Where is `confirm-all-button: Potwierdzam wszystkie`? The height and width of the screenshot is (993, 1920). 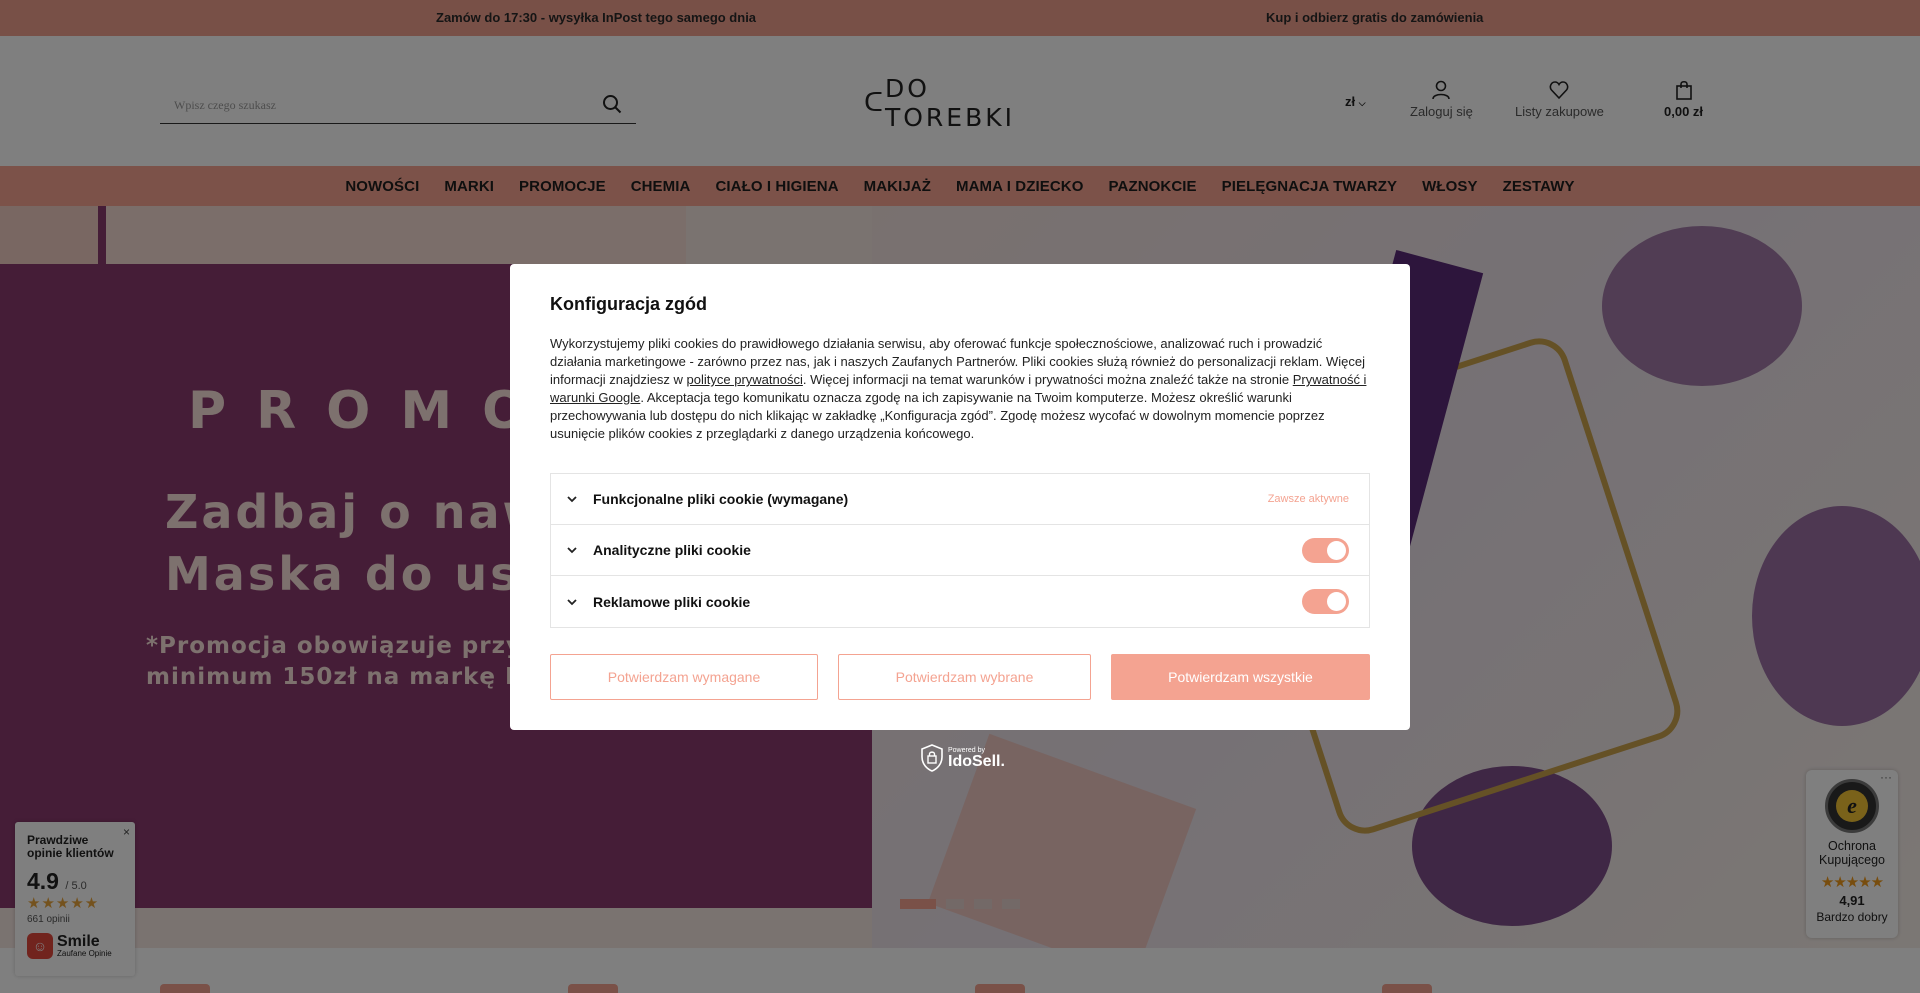
confirm-all-button: Potwierdzam wszystkie is located at coordinates (1240, 677).